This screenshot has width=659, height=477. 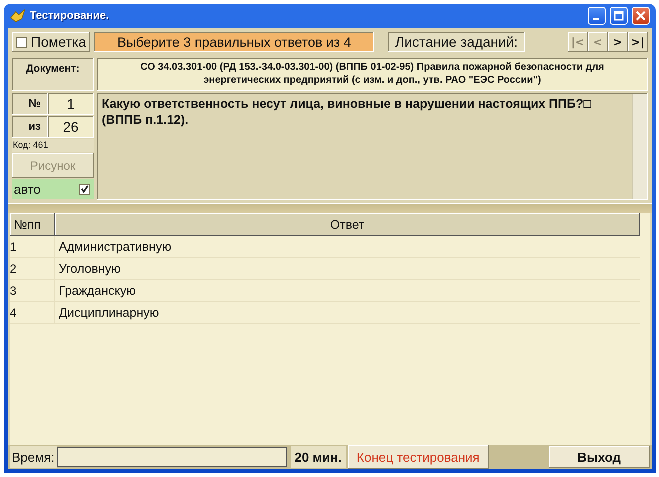 I want to click on exit-button: Выход, so click(x=599, y=457).